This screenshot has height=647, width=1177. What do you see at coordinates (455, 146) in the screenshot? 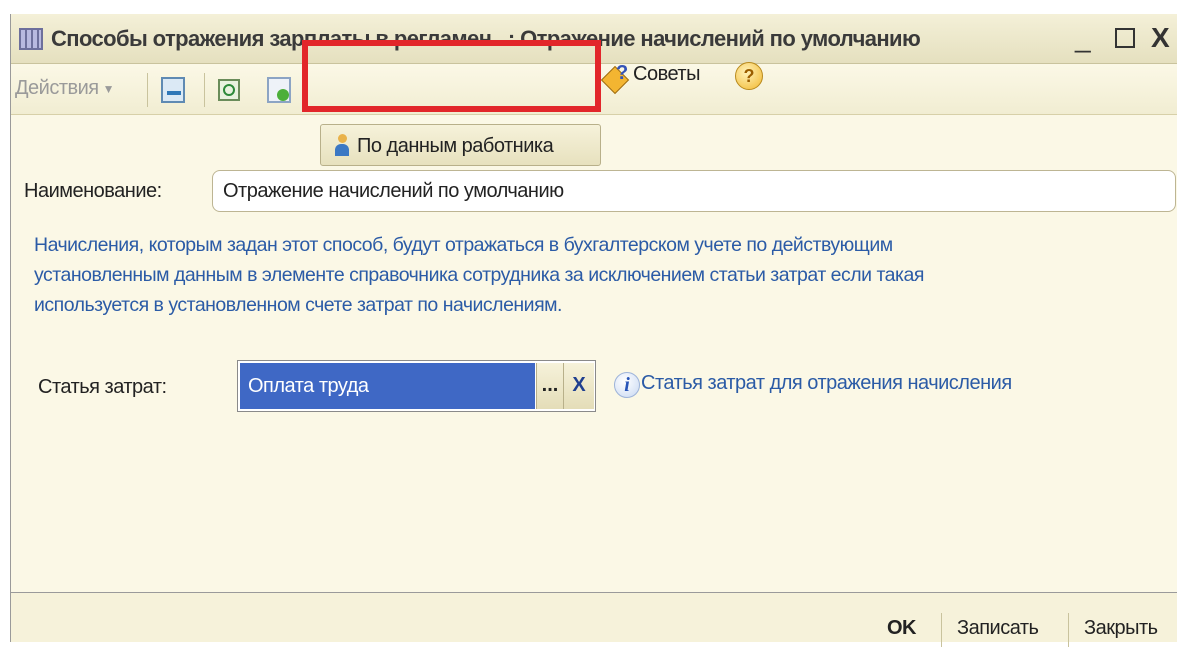
I see `by-employee-data-label: По данным работника` at bounding box center [455, 146].